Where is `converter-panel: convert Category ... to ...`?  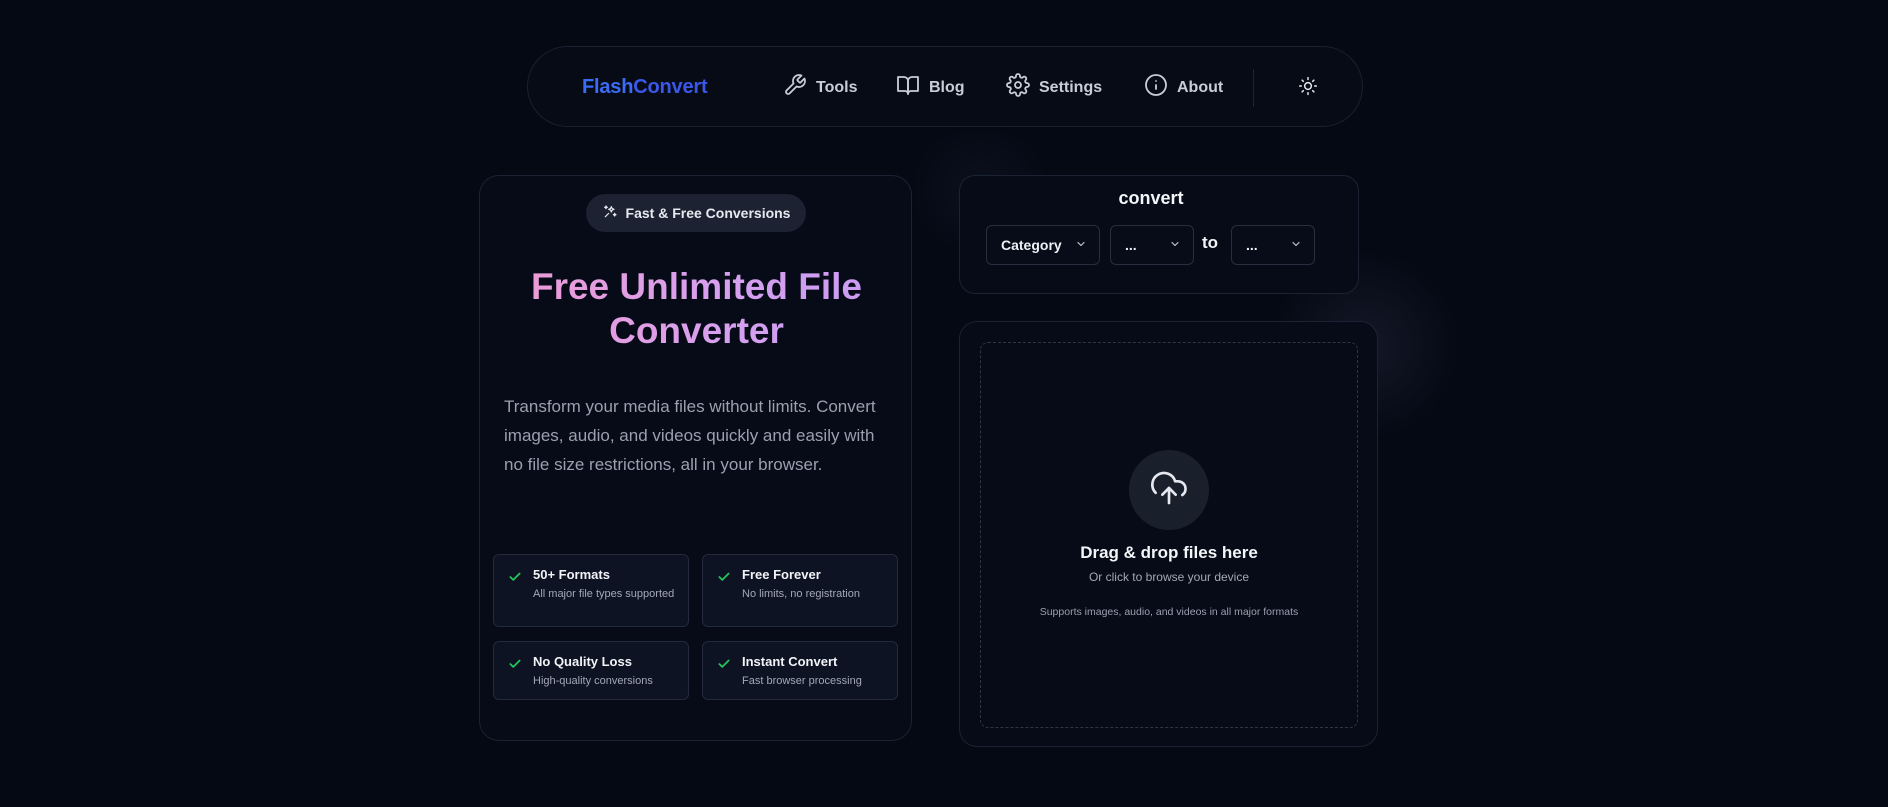
converter-panel: convert Category ... to ... is located at coordinates (1159, 234).